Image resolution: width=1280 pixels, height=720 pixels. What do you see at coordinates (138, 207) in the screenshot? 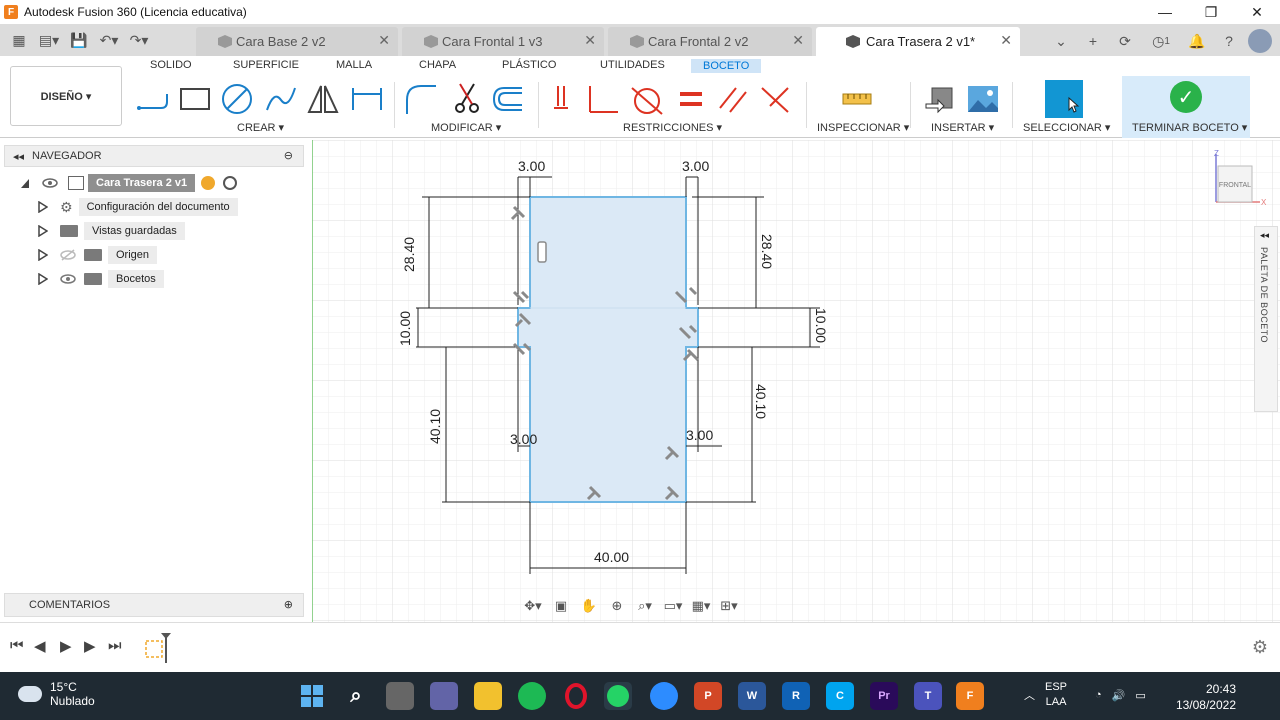
I see `browser-item-document-settings: ⚙ Configuración del documento` at bounding box center [138, 207].